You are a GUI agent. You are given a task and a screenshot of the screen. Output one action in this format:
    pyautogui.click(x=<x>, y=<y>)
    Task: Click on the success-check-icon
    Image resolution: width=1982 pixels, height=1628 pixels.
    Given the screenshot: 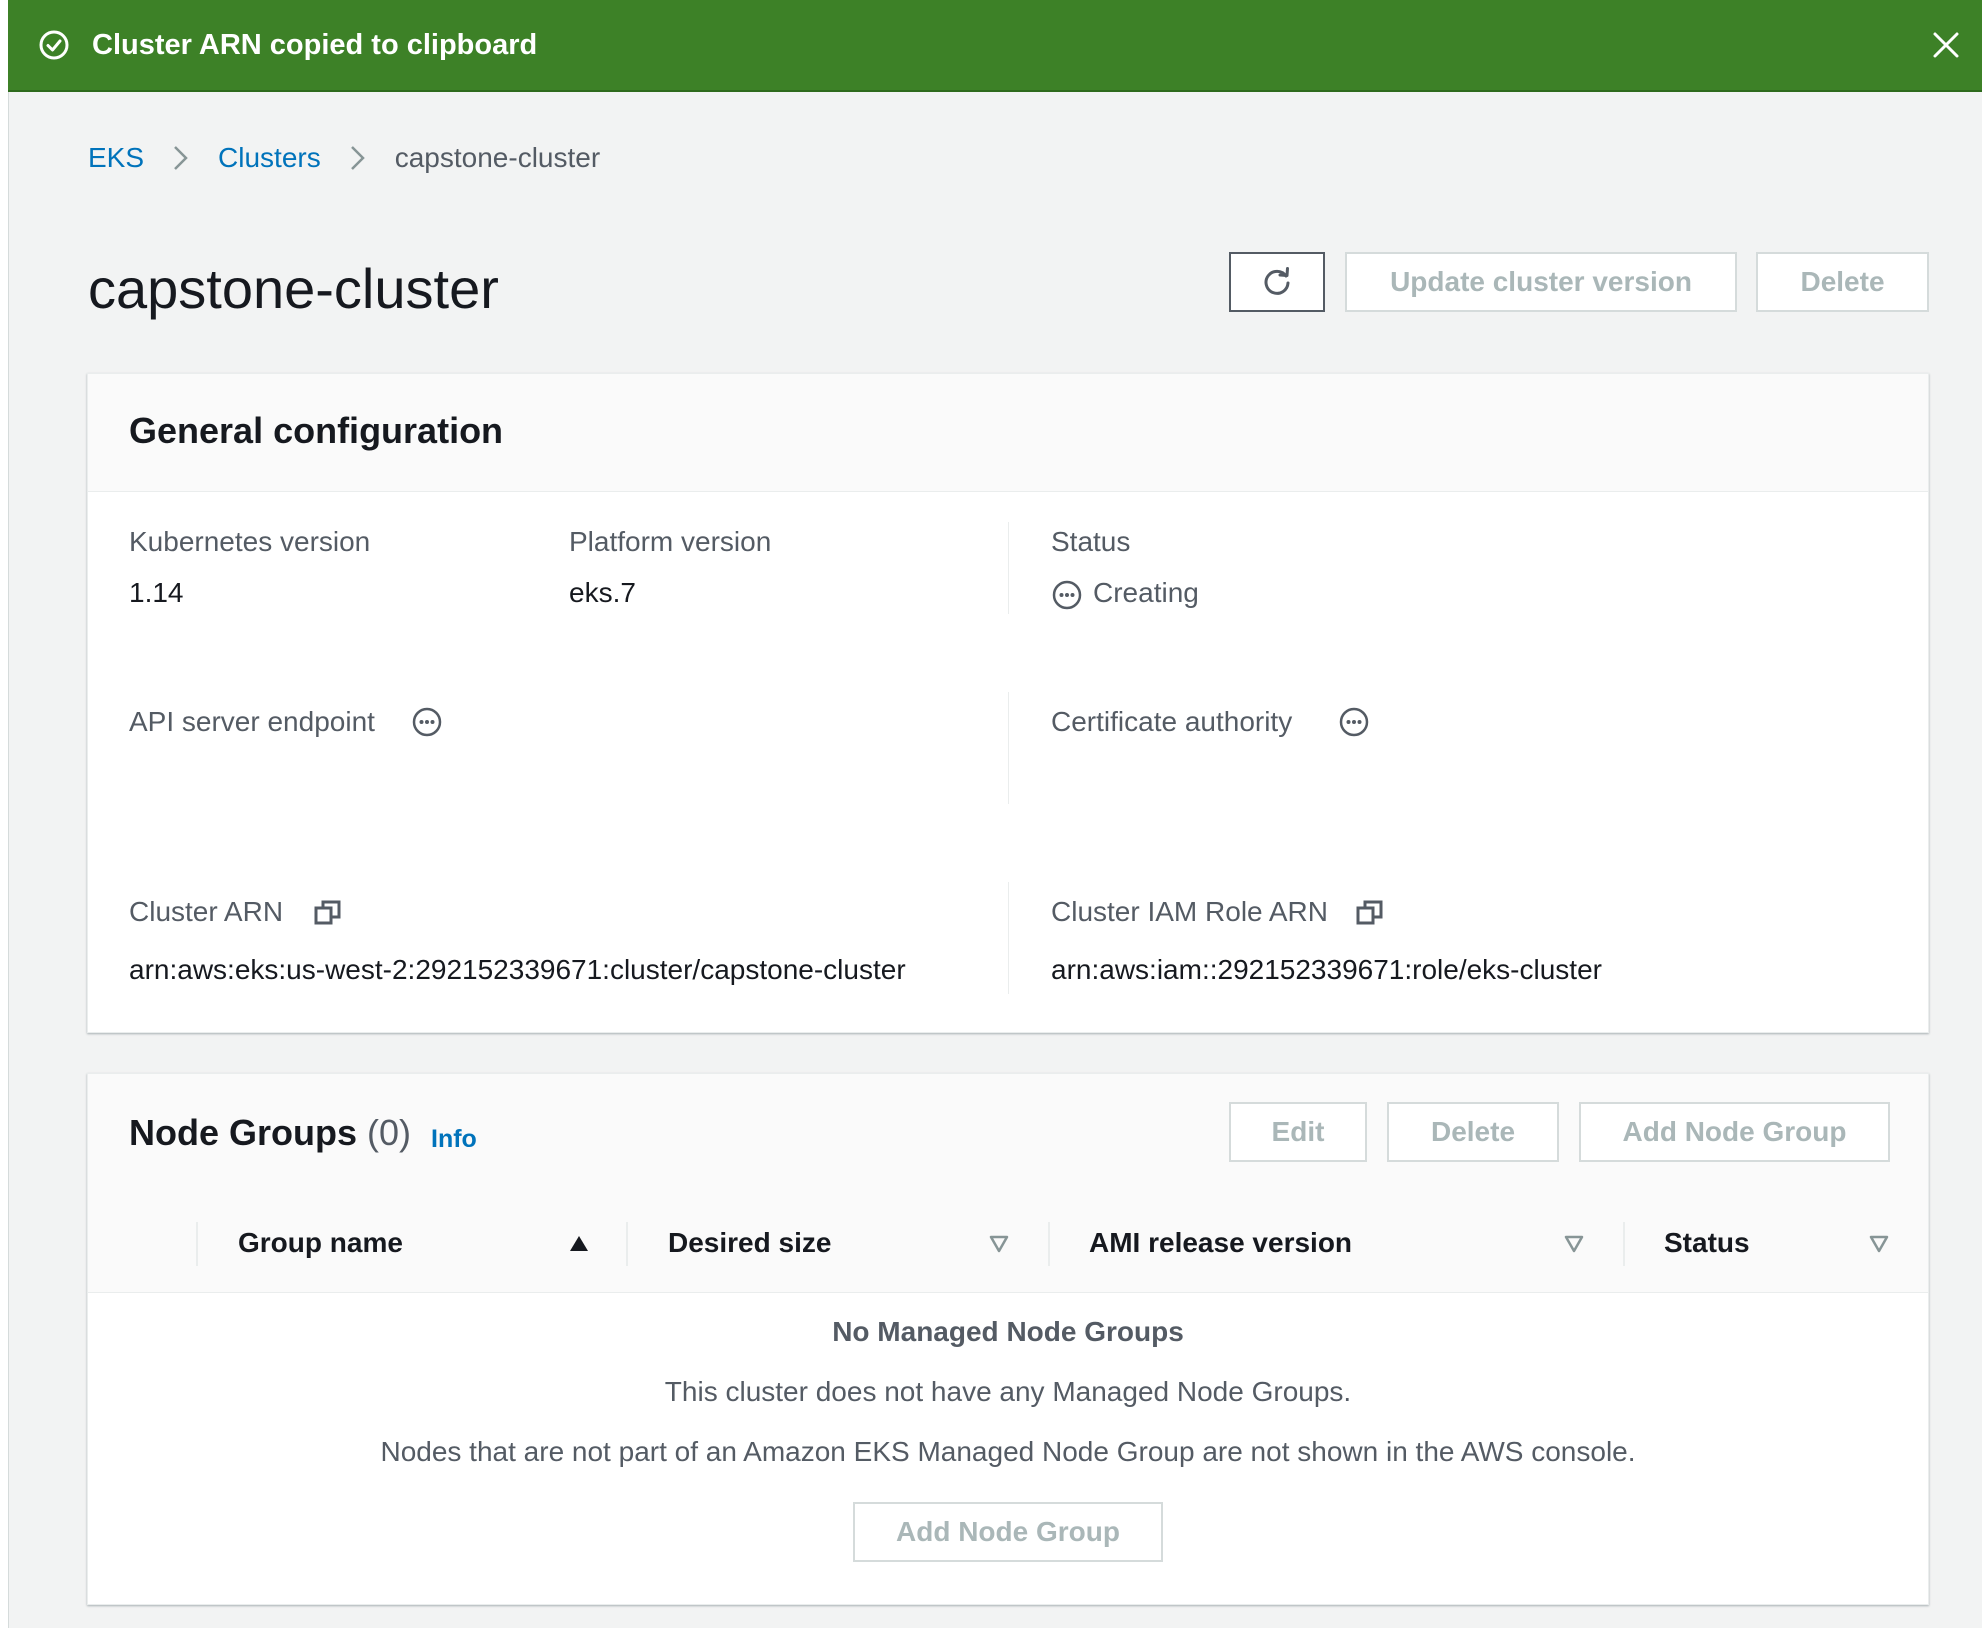 What is the action you would take?
    pyautogui.click(x=54, y=45)
    